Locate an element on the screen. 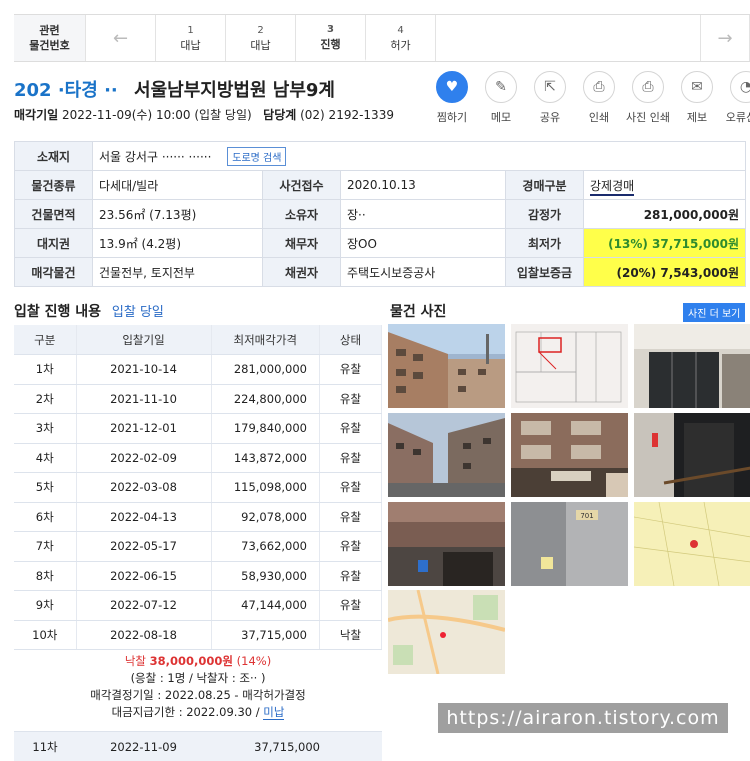 The height and width of the screenshot is (761, 750). photo-location-map is located at coordinates (446, 632).